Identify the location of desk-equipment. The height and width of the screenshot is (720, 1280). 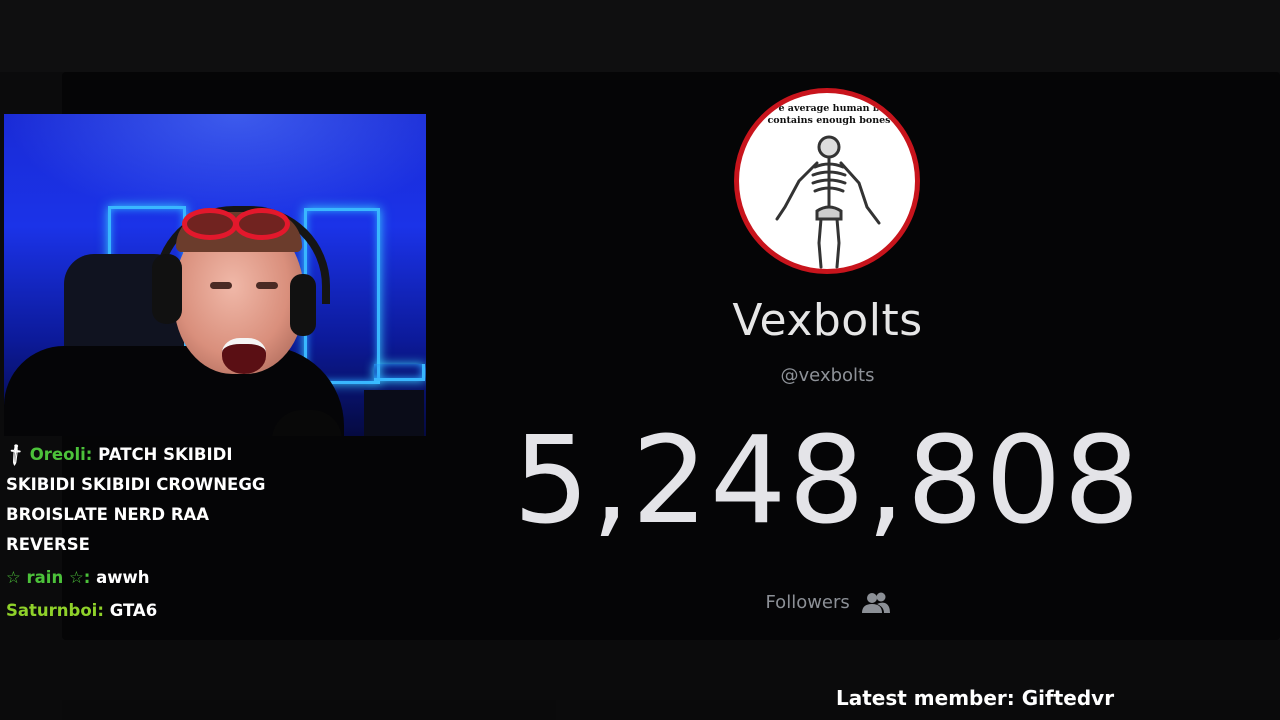
(394, 413).